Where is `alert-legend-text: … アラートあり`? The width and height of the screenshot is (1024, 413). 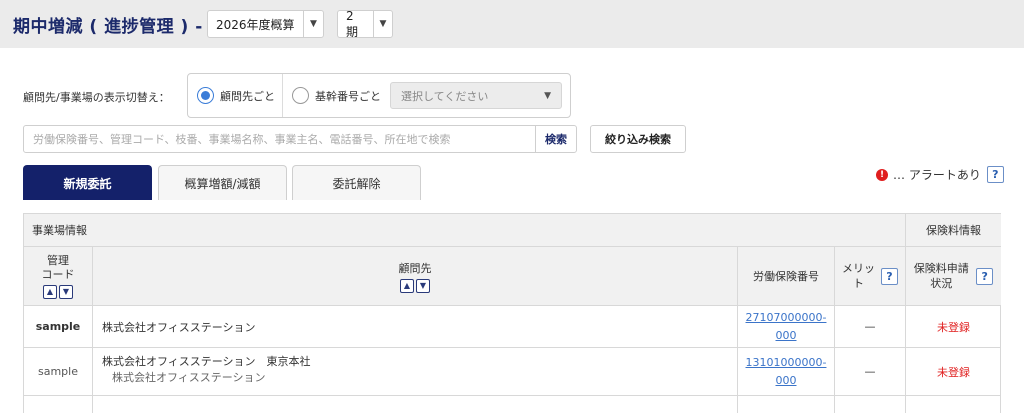
alert-legend-text: … アラートあり is located at coordinates (937, 175).